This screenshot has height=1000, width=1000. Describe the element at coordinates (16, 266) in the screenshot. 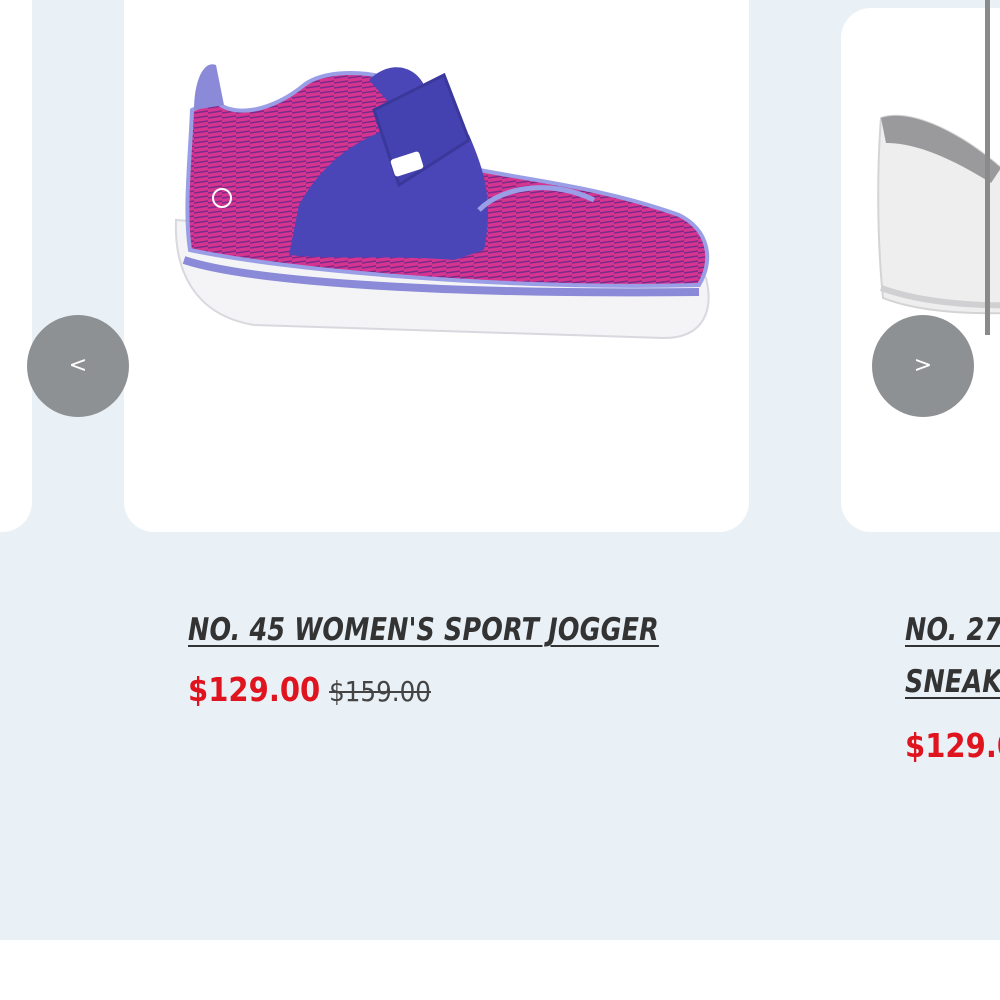

I see `product-image-card-previous` at that location.